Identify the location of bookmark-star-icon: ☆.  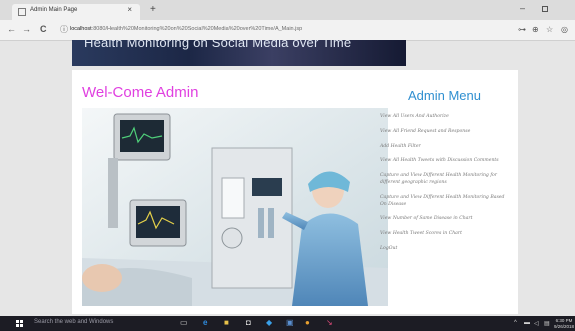
(549, 29).